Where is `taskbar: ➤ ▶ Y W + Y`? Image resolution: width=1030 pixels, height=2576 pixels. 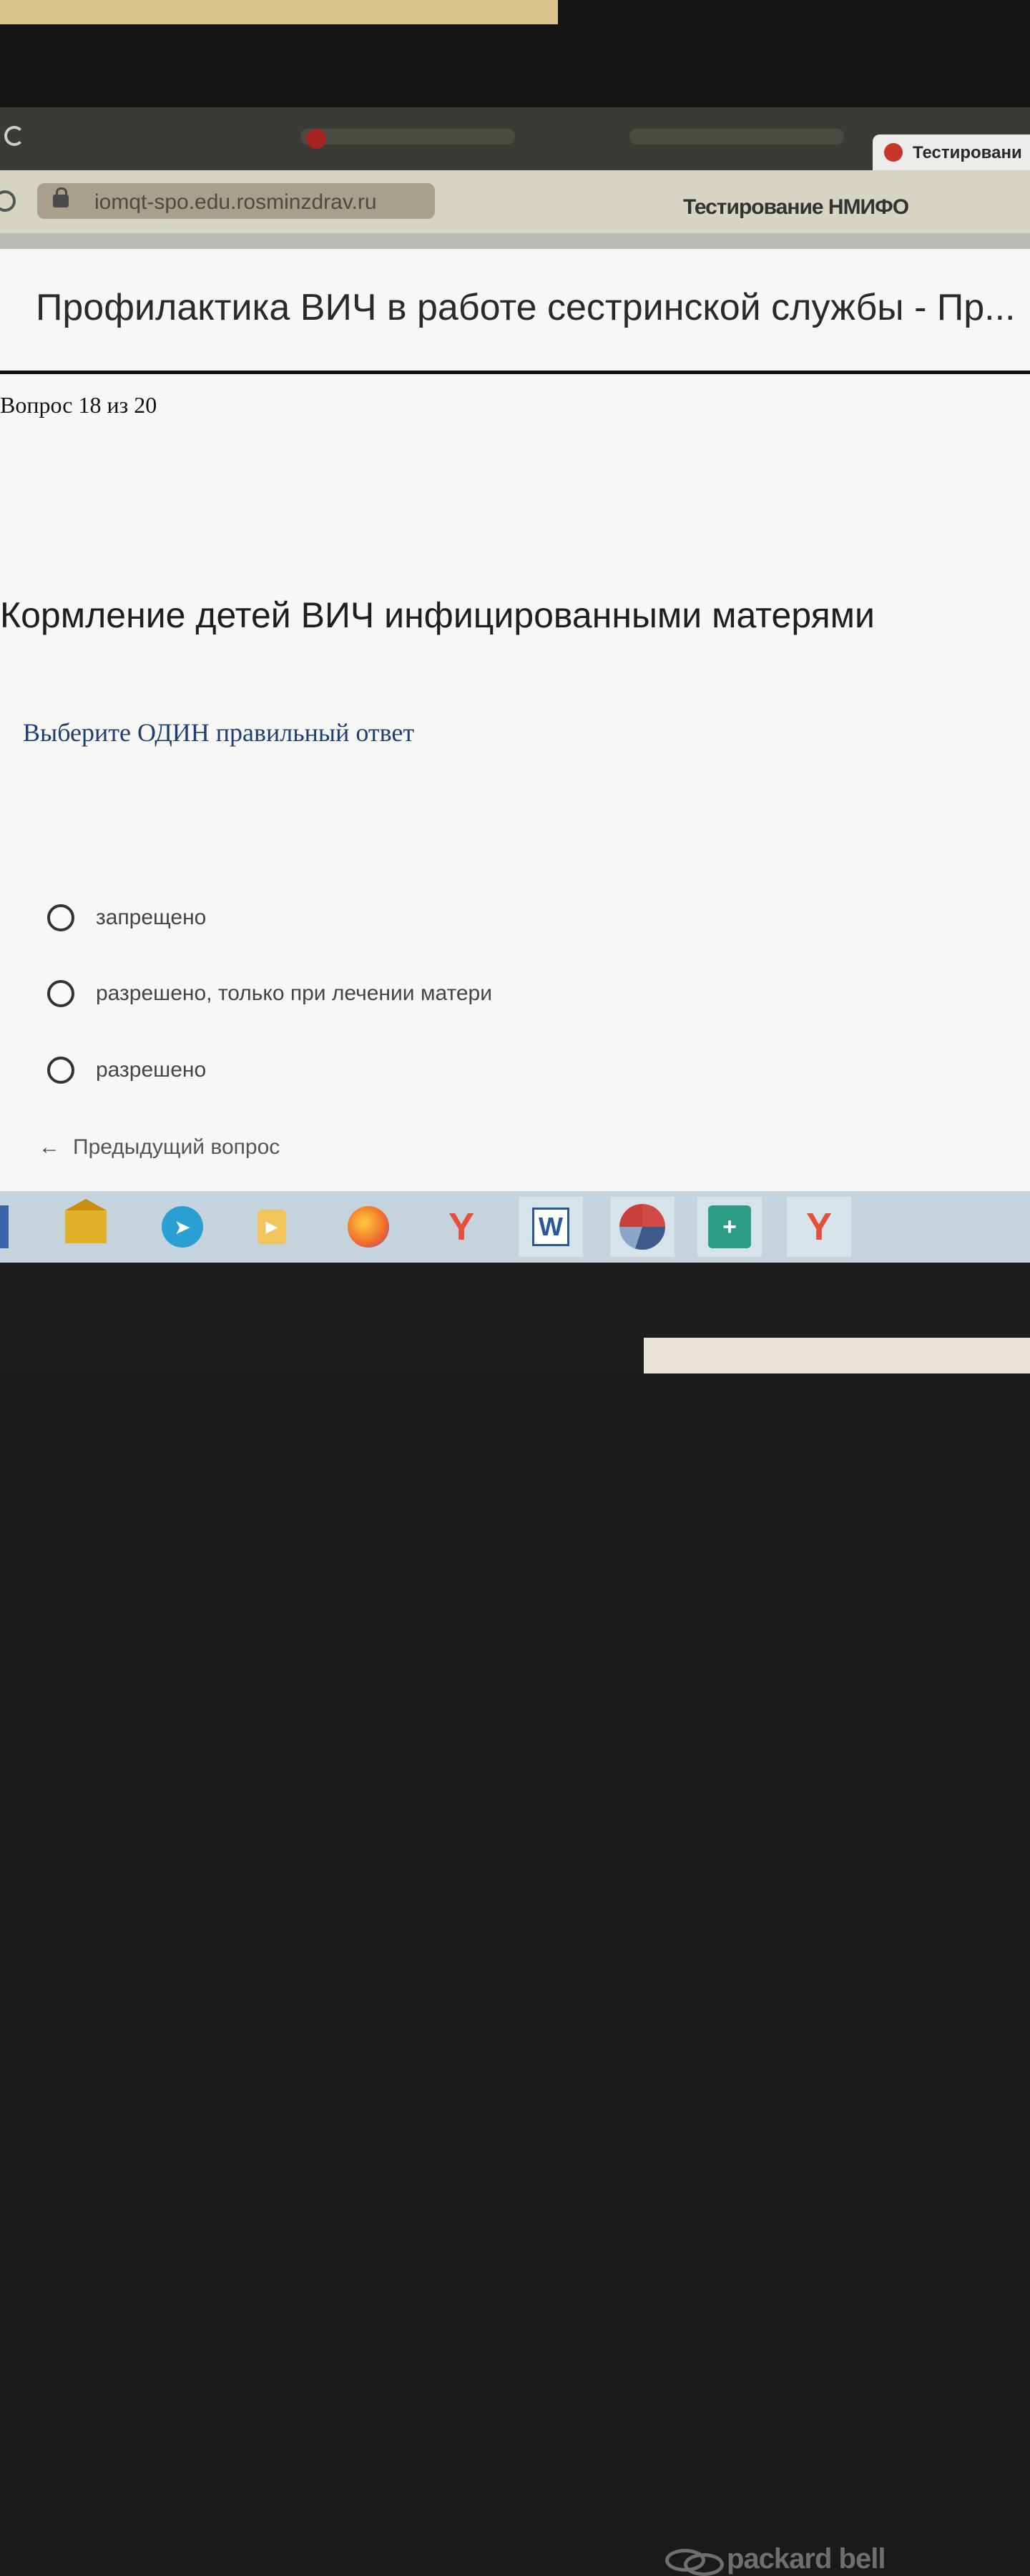
taskbar: ➤ ▶ Y W + Y is located at coordinates (515, 1227).